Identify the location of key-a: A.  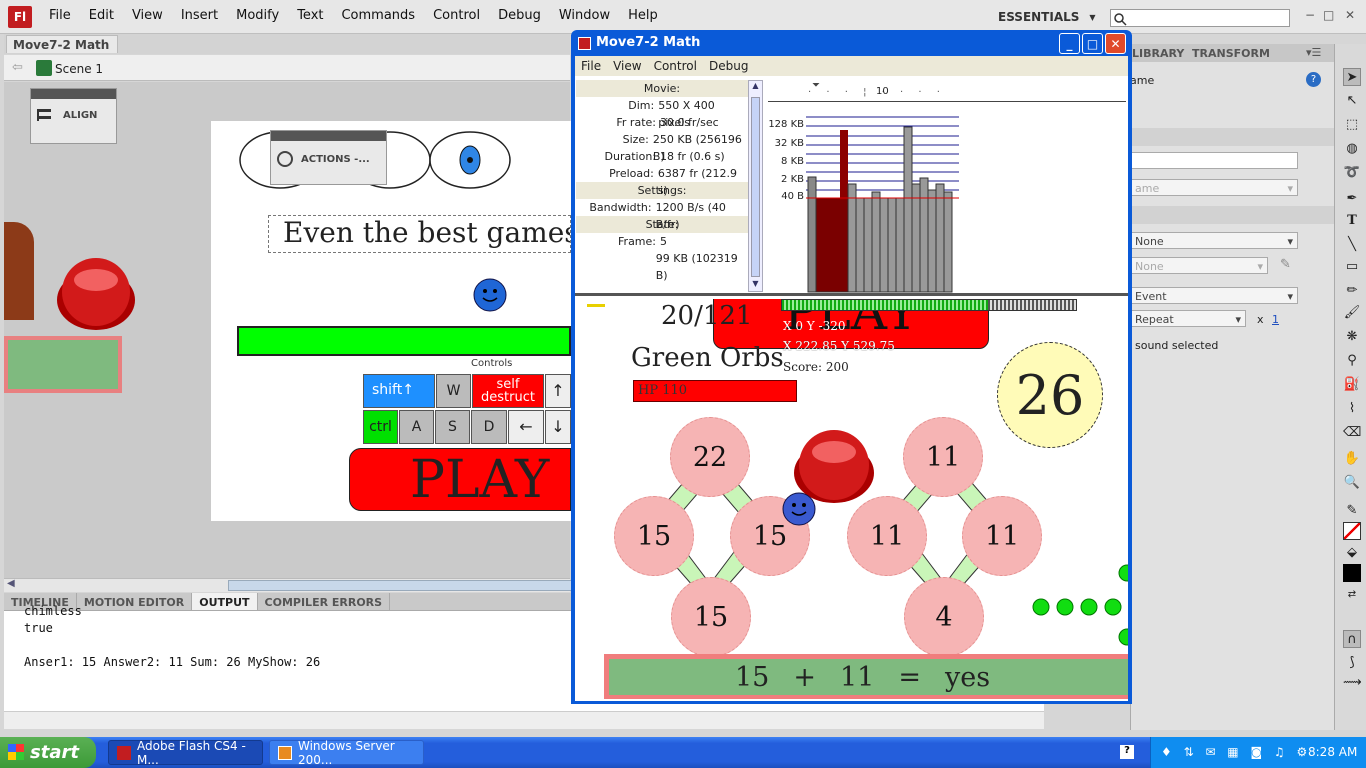
(416, 427).